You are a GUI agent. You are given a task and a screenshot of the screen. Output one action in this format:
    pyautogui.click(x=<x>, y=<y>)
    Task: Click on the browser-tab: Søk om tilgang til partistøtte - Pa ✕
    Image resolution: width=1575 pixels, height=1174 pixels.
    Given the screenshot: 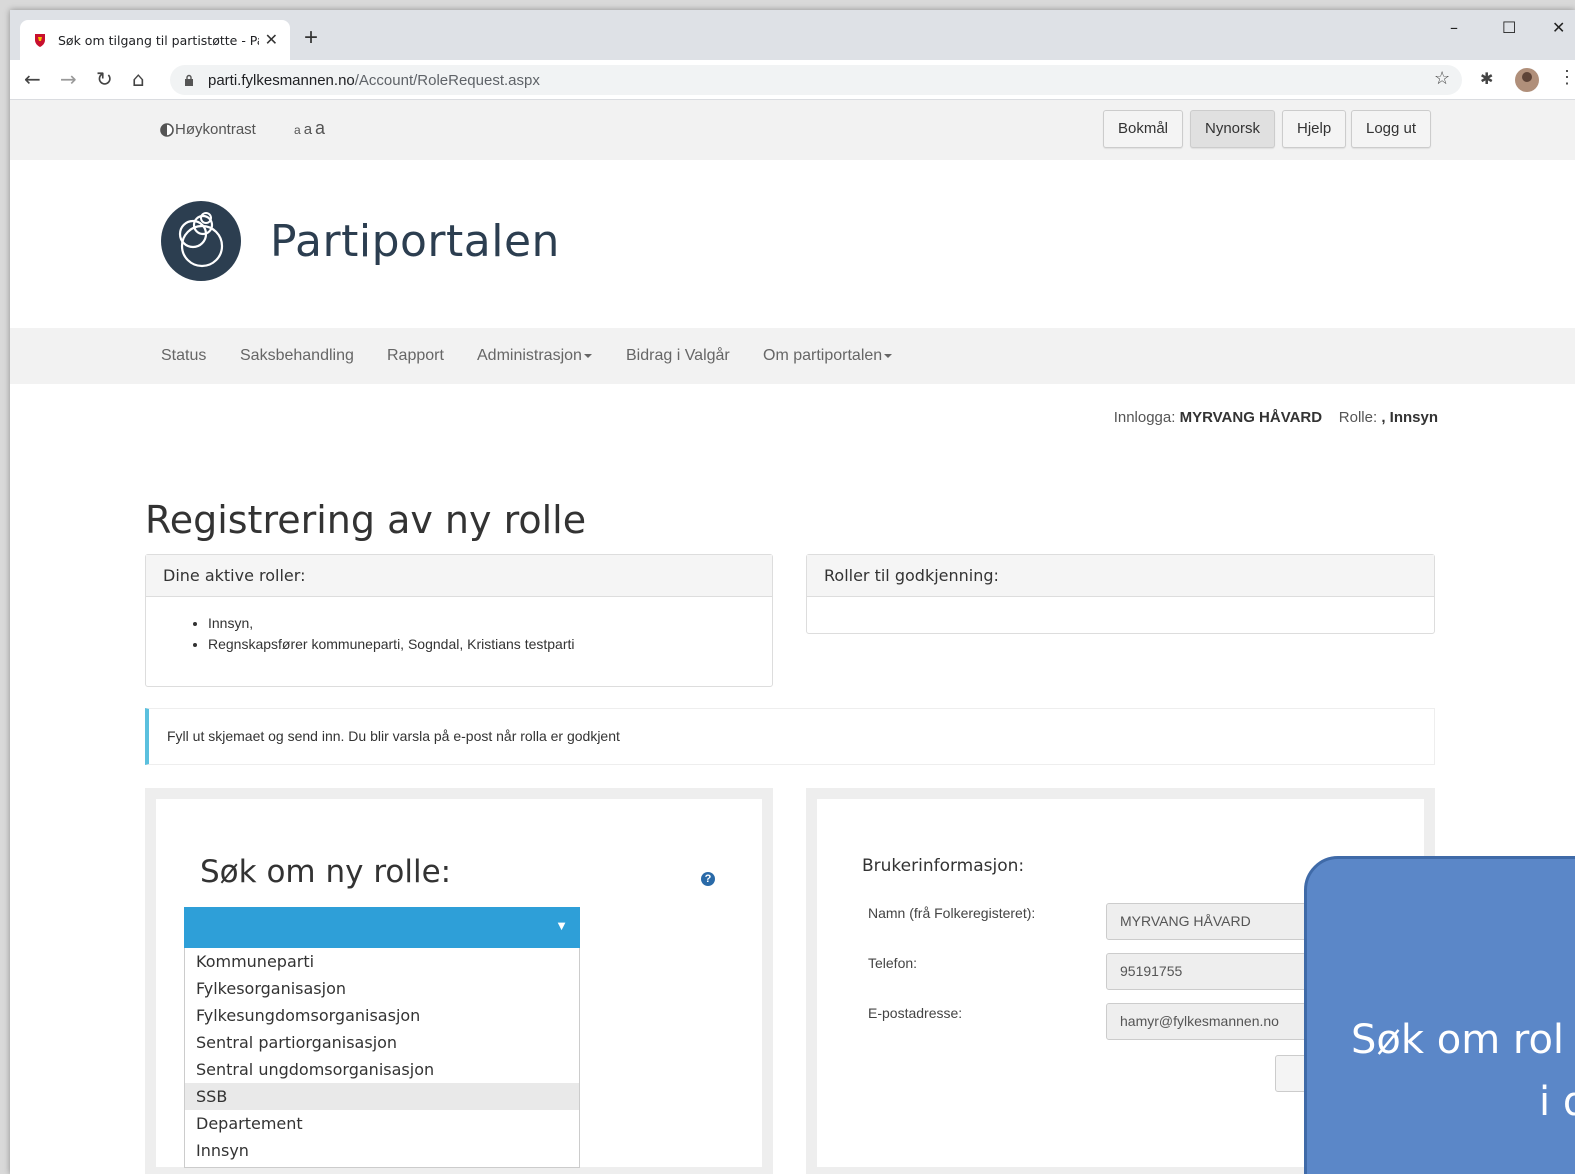 What is the action you would take?
    pyautogui.click(x=155, y=40)
    